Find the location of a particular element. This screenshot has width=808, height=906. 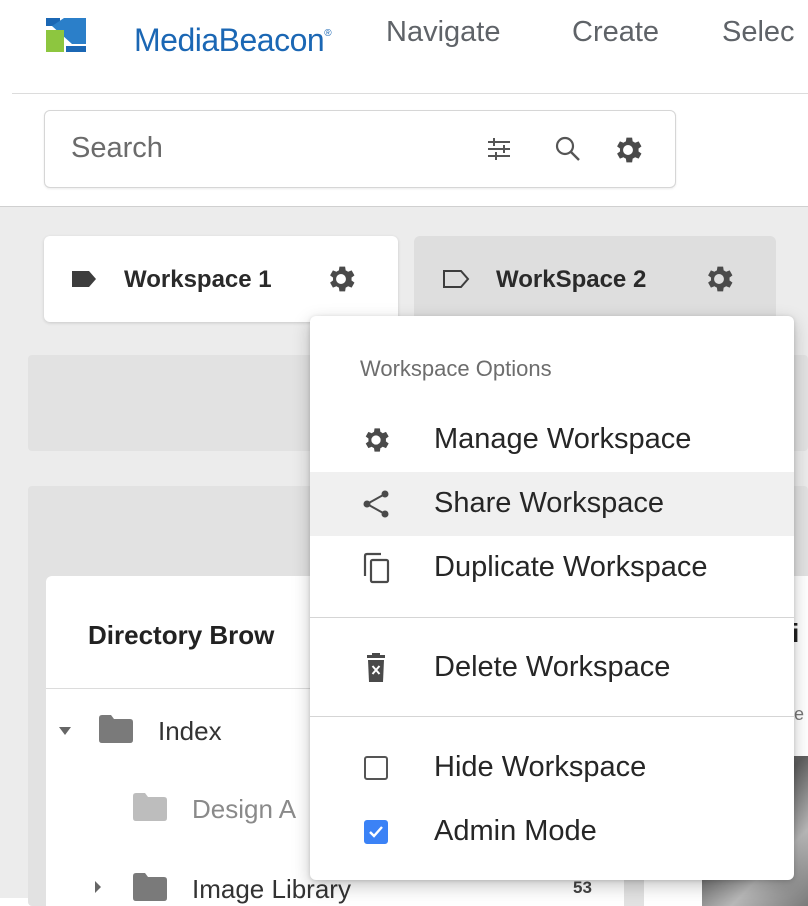

menu-item-label: Hide Workspace is located at coordinates (540, 767).